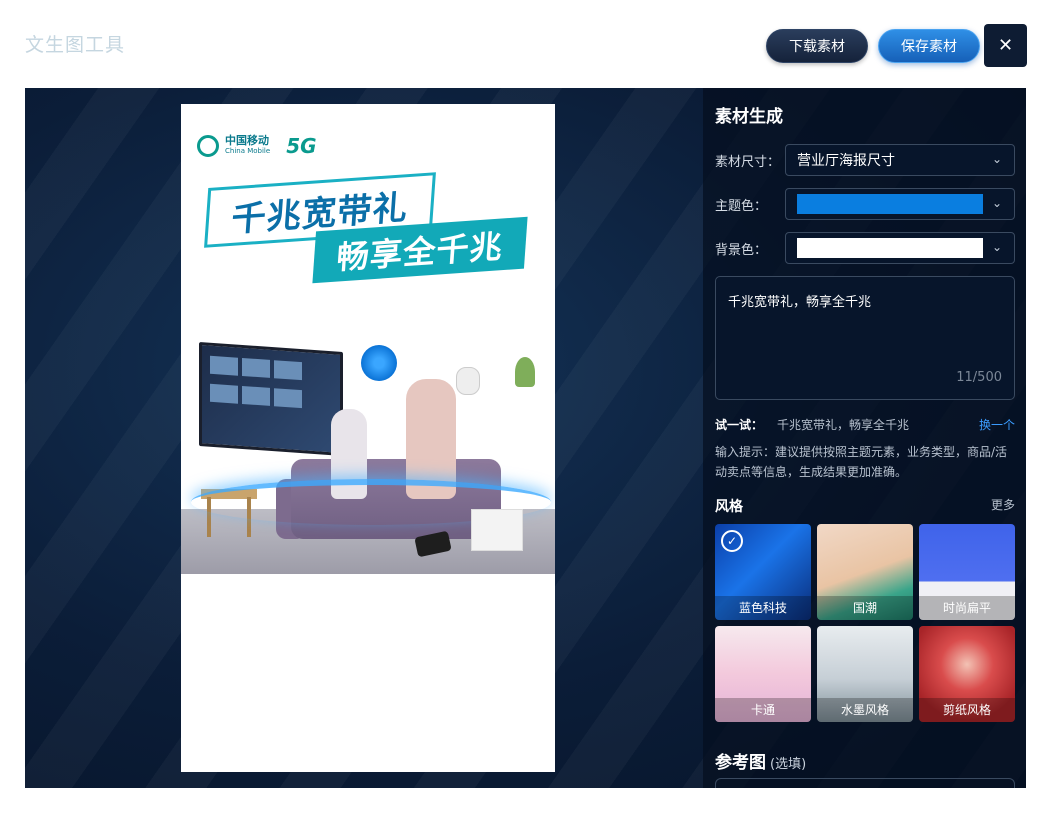  I want to click on headline-2: 畅享全千兆, so click(420, 252).